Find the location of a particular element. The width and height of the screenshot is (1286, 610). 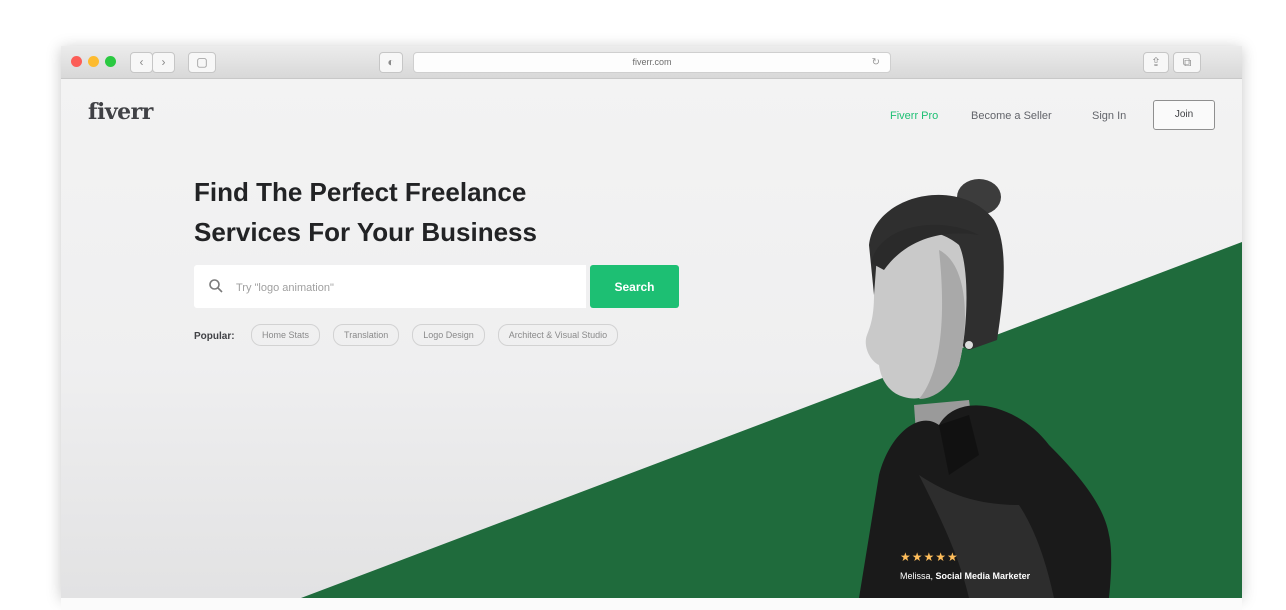

join-button: Join is located at coordinates (1184, 115).